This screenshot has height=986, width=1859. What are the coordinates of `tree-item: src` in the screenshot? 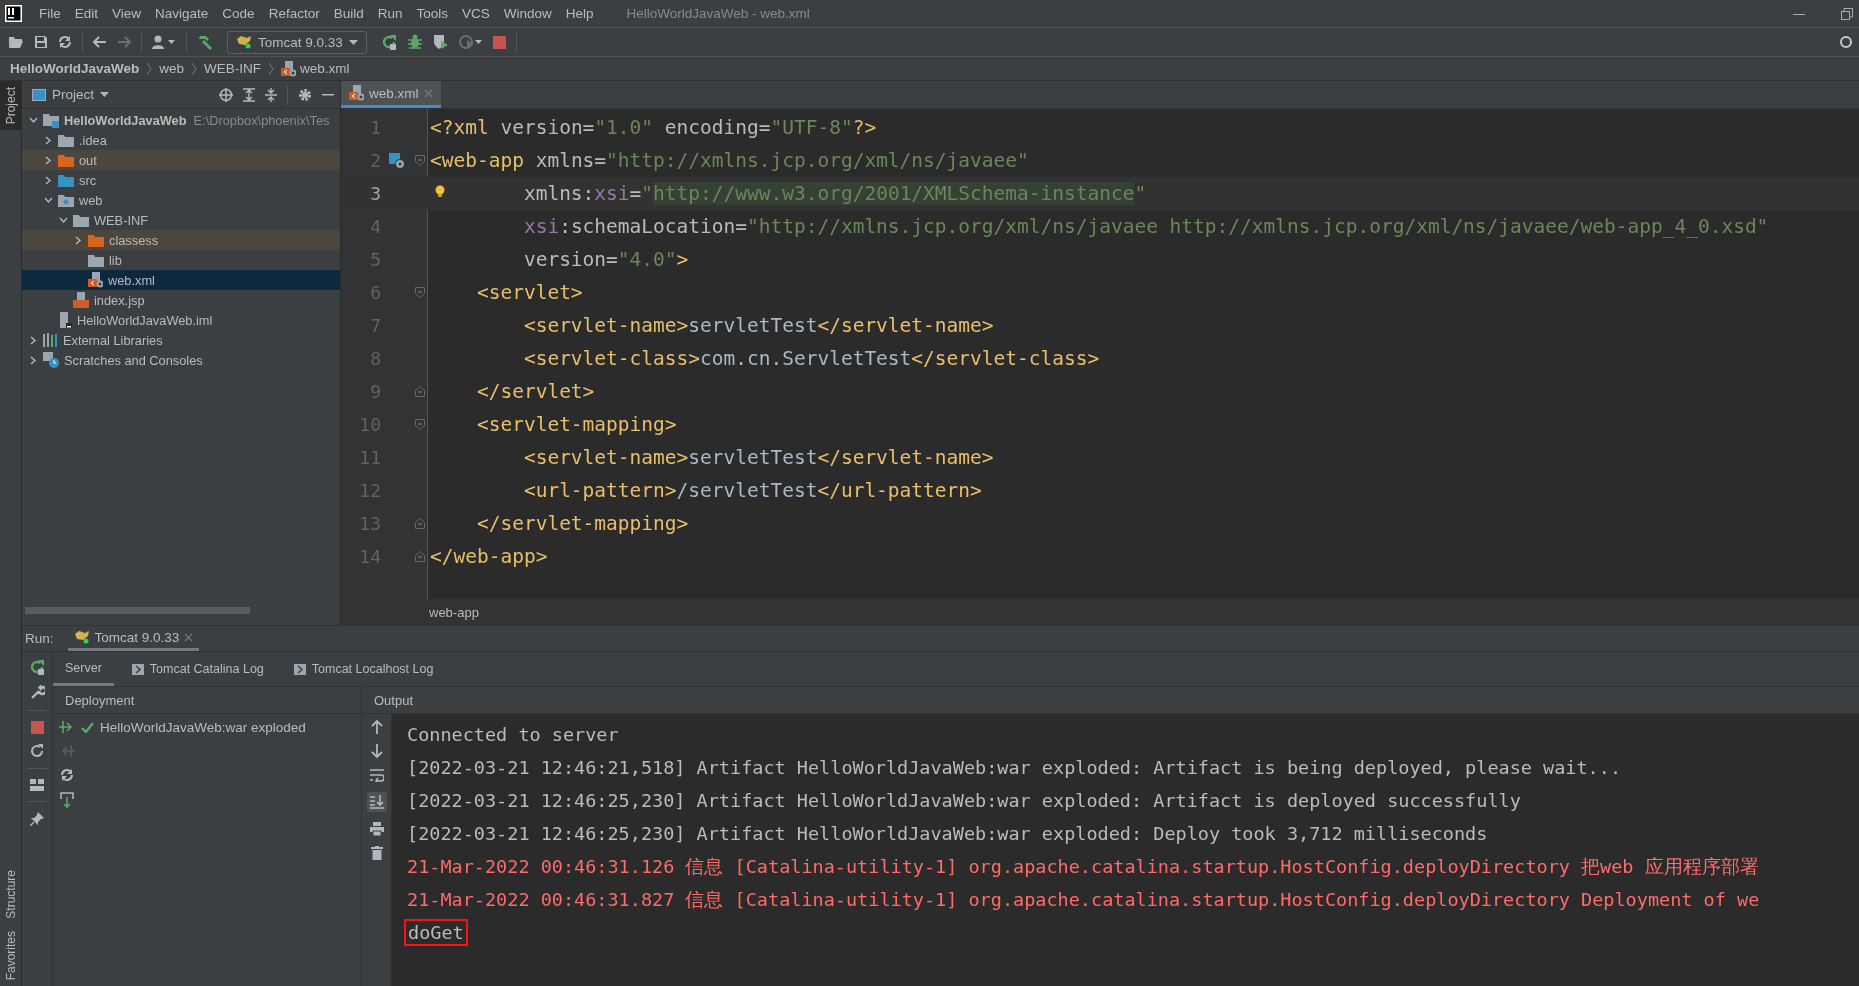 It's located at (181, 180).